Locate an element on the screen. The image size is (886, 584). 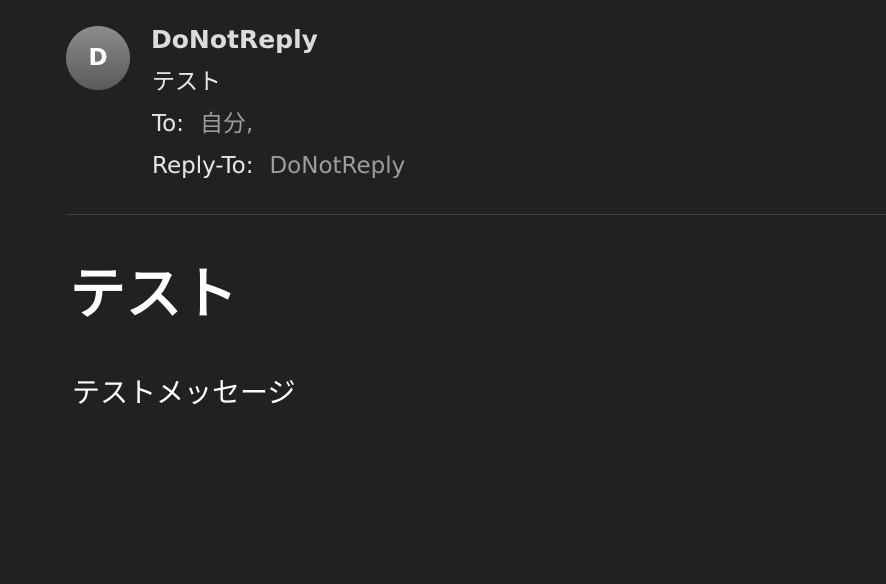
to-recipient: 自分, is located at coordinates (226, 124).